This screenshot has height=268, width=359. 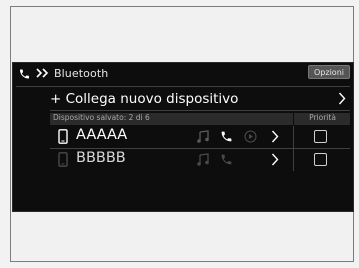 What do you see at coordinates (250, 136) in the screenshot?
I see `play-circle-icon` at bounding box center [250, 136].